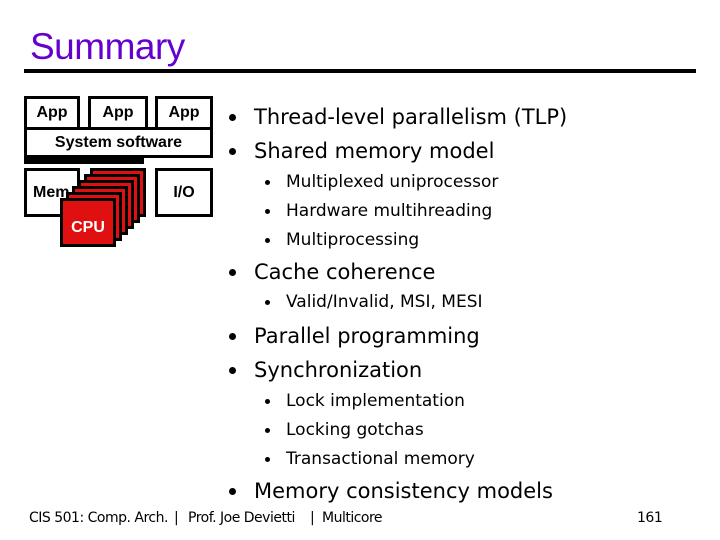 This screenshot has height=540, width=720. Describe the element at coordinates (375, 401) in the screenshot. I see `sub-bullet-item: Lock implementation` at that location.